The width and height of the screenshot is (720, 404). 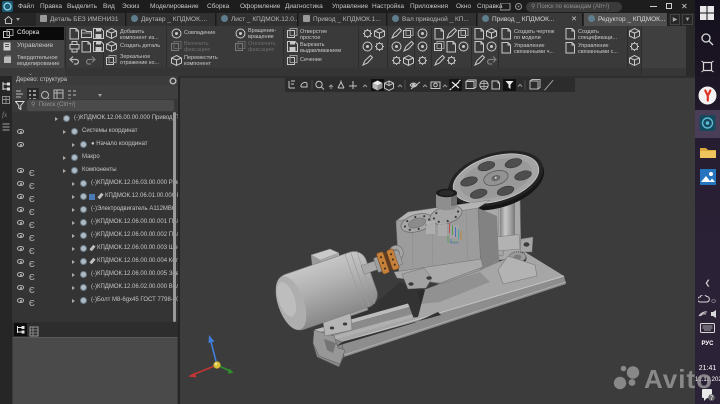 What do you see at coordinates (5, 115) in the screenshot?
I see `svg-text: fx` at bounding box center [5, 115].